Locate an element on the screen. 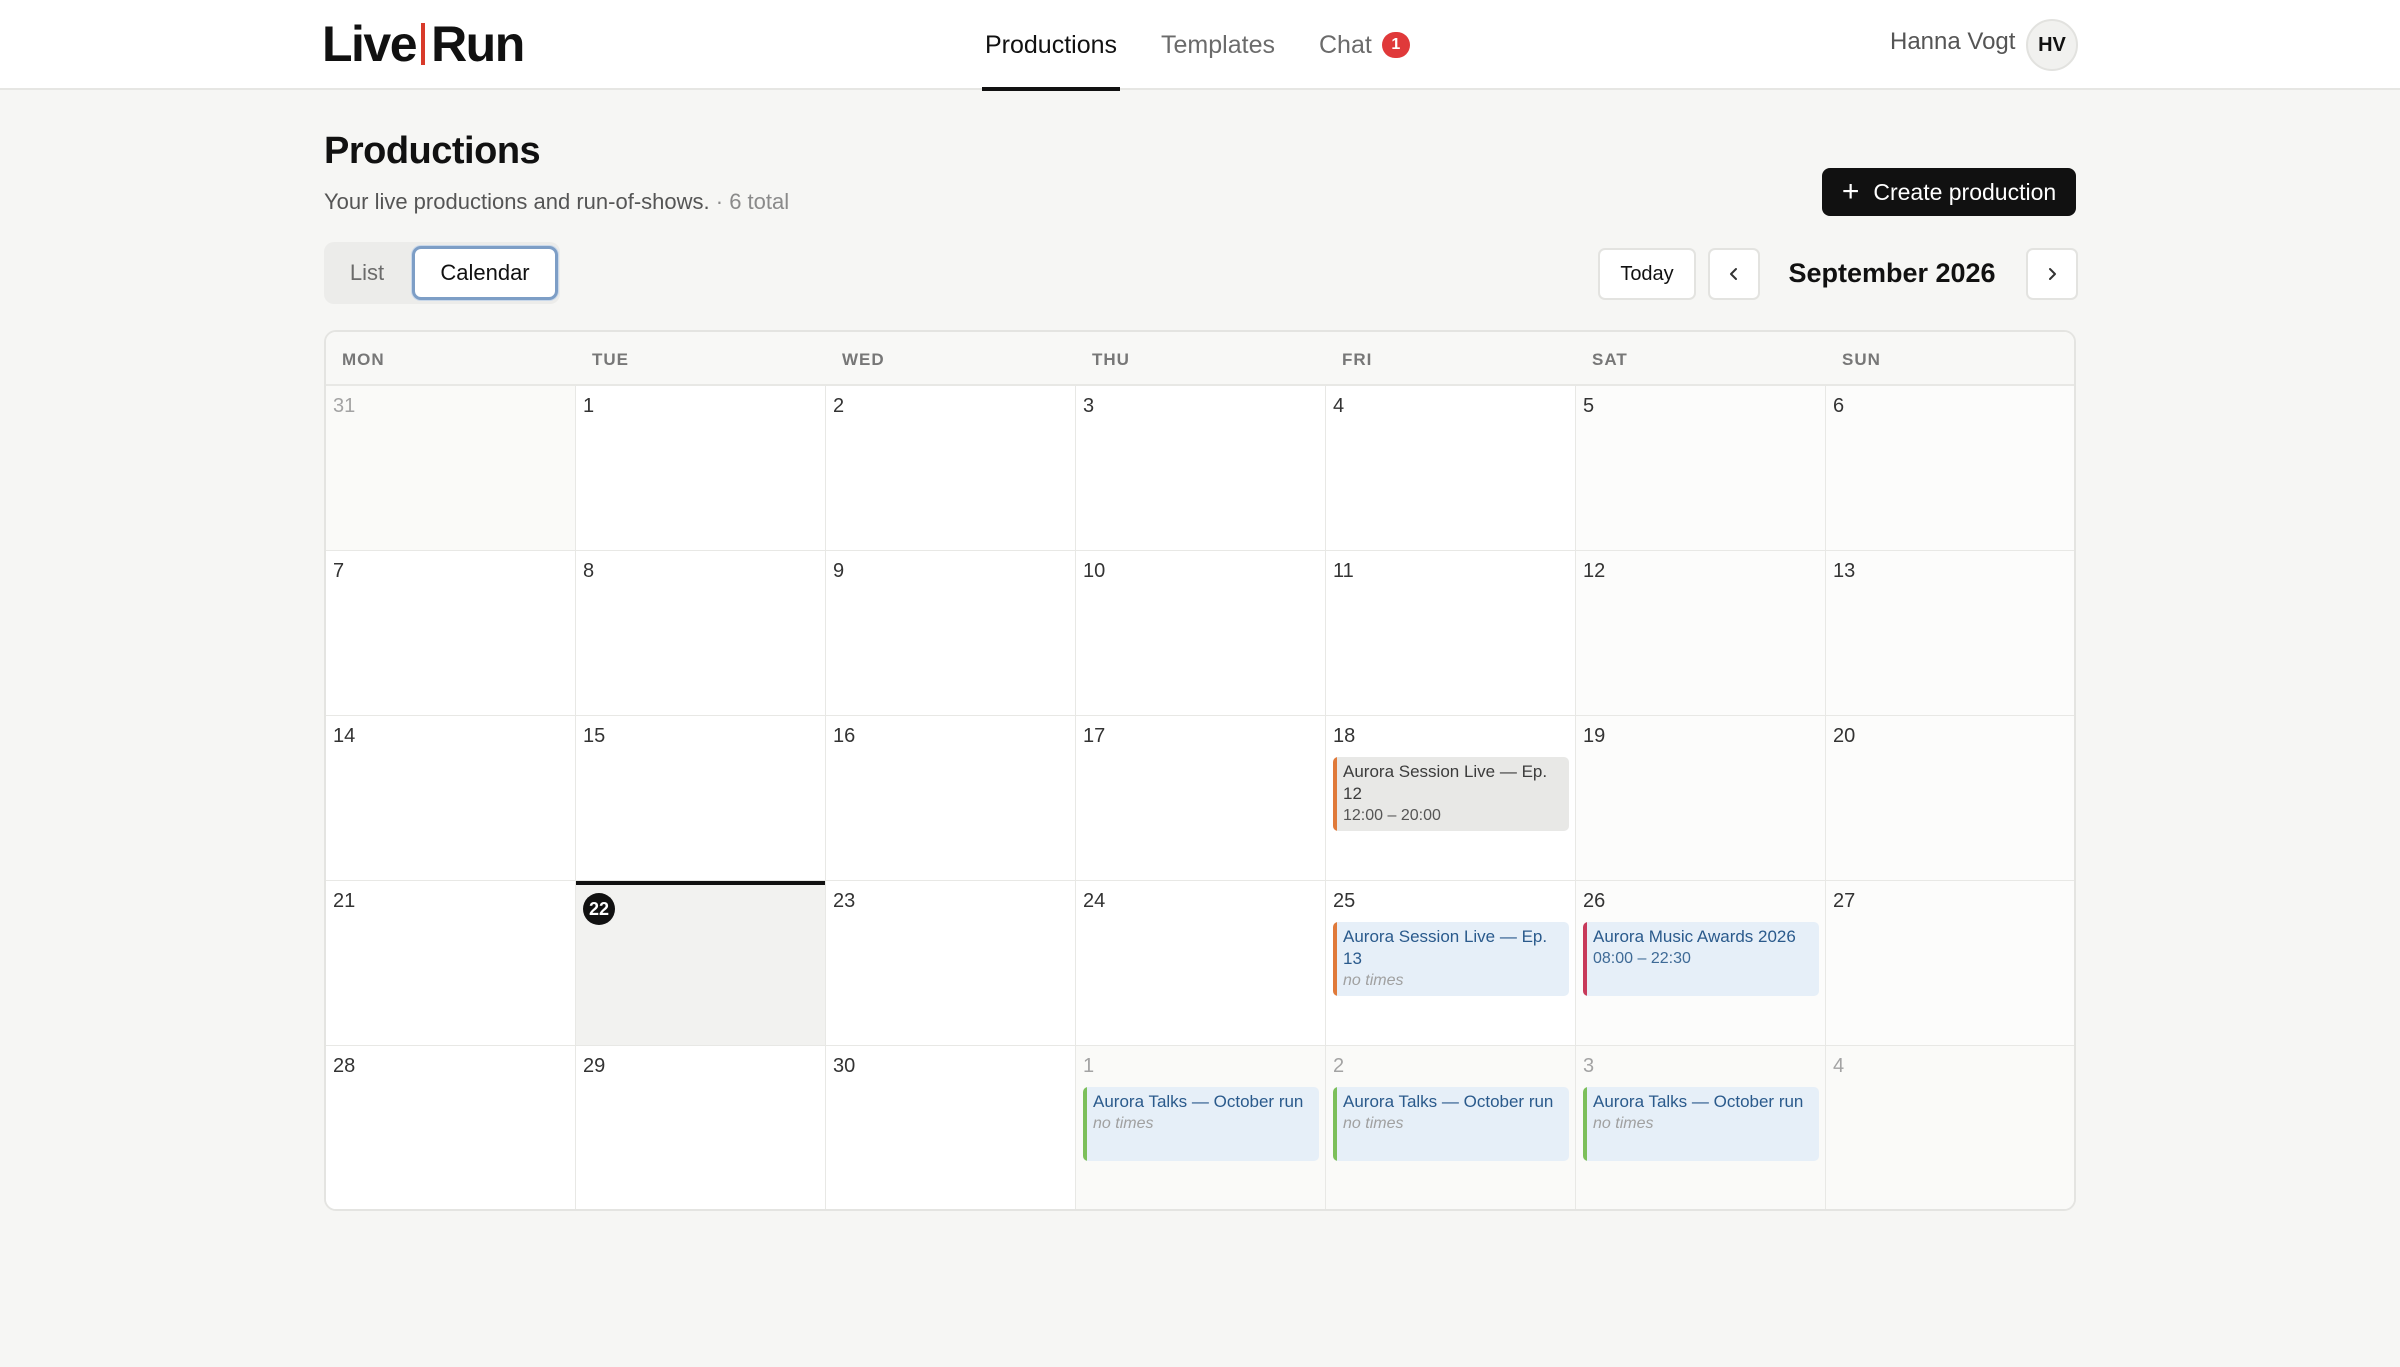 This screenshot has width=2400, height=1367. day-number: 25 is located at coordinates (1344, 901).